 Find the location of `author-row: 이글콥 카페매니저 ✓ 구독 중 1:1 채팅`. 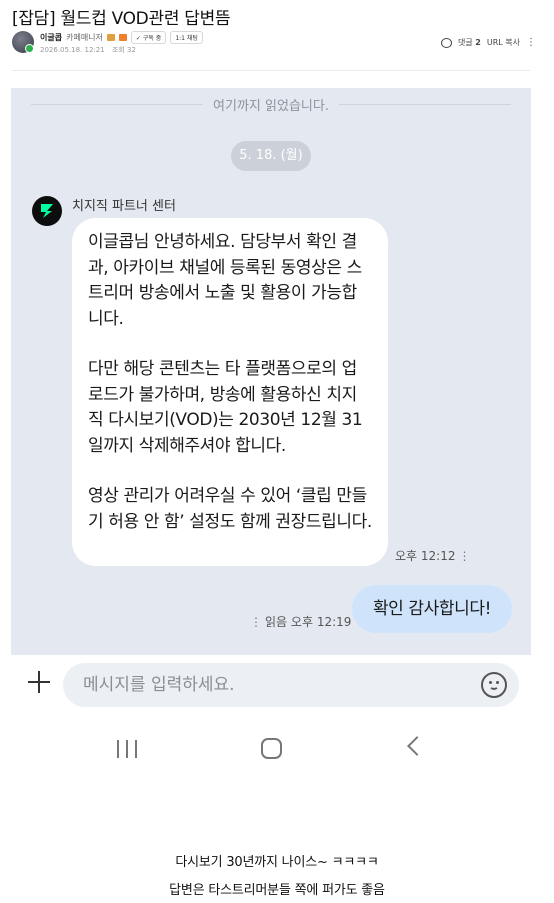

author-row: 이글콥 카페매니저 ✓ 구독 중 1:1 채팅 is located at coordinates (121, 37).